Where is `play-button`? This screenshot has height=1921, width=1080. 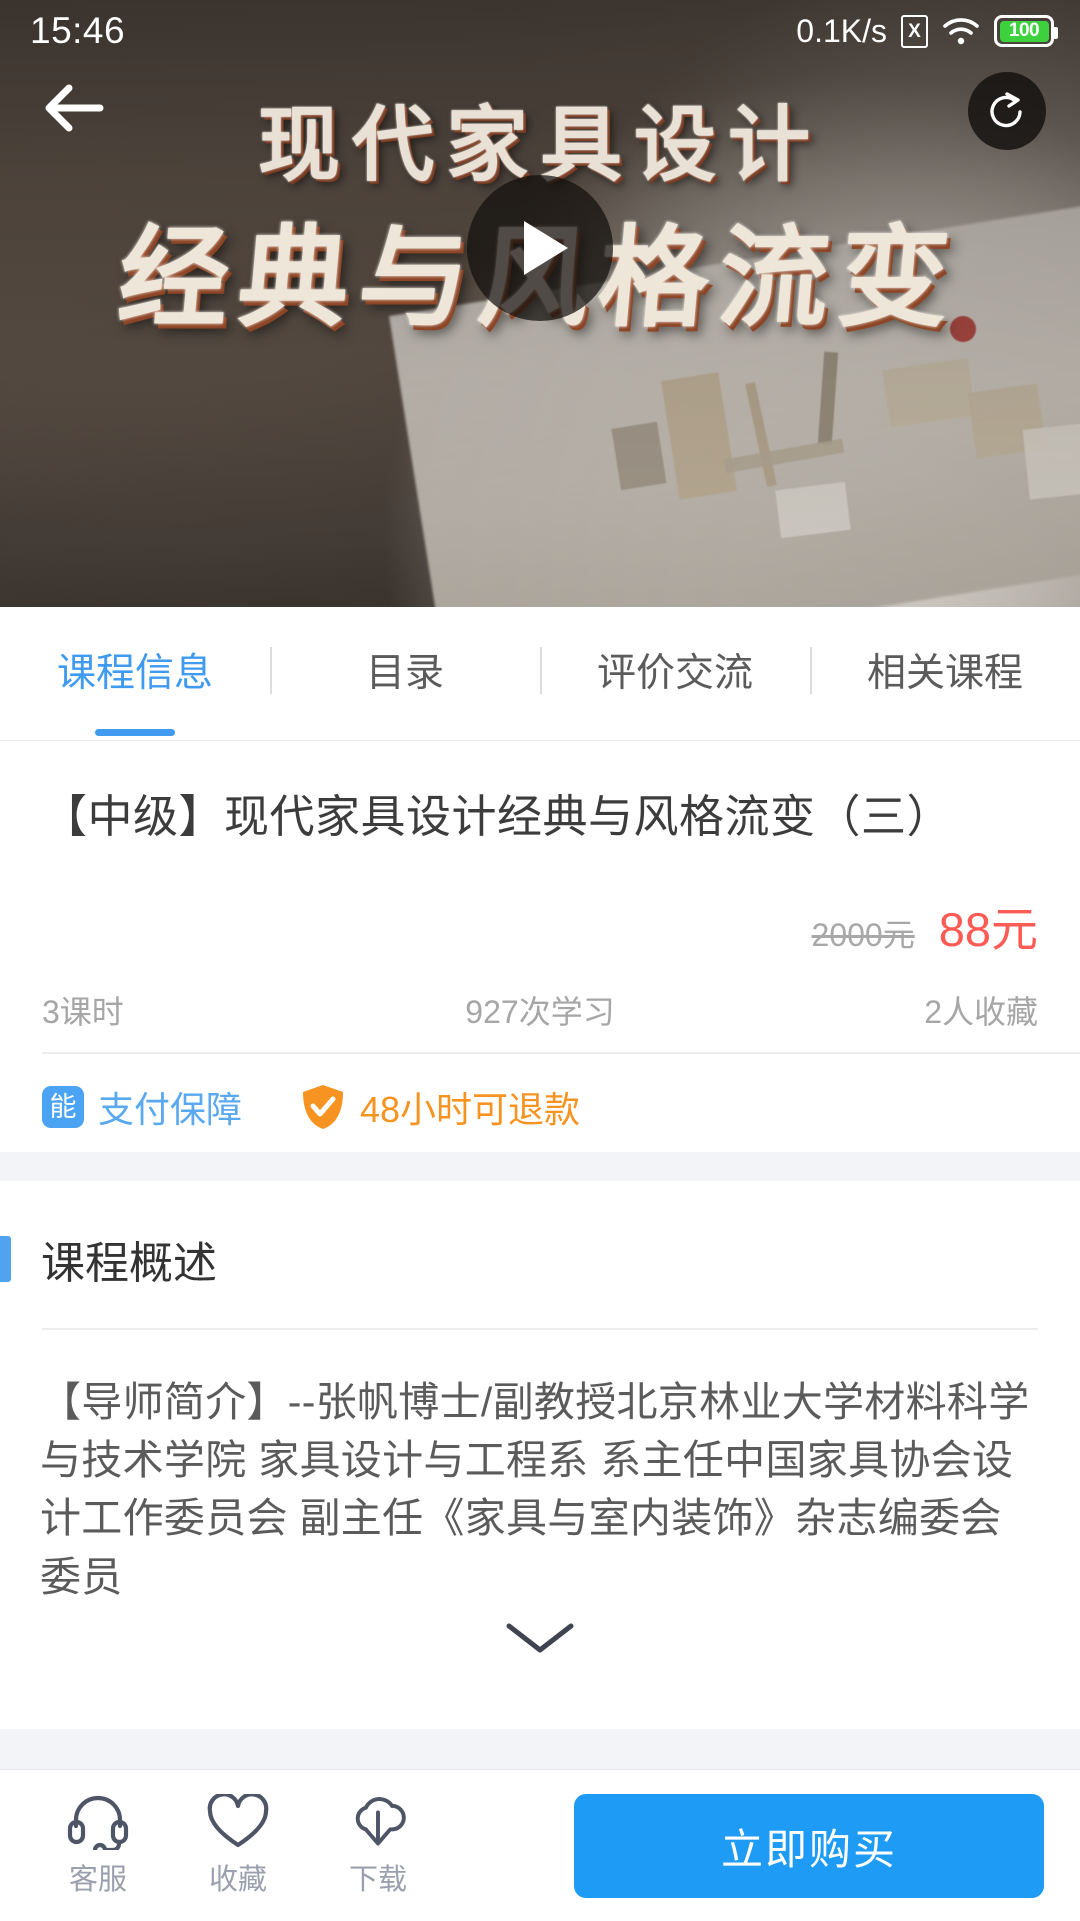 play-button is located at coordinates (540, 248).